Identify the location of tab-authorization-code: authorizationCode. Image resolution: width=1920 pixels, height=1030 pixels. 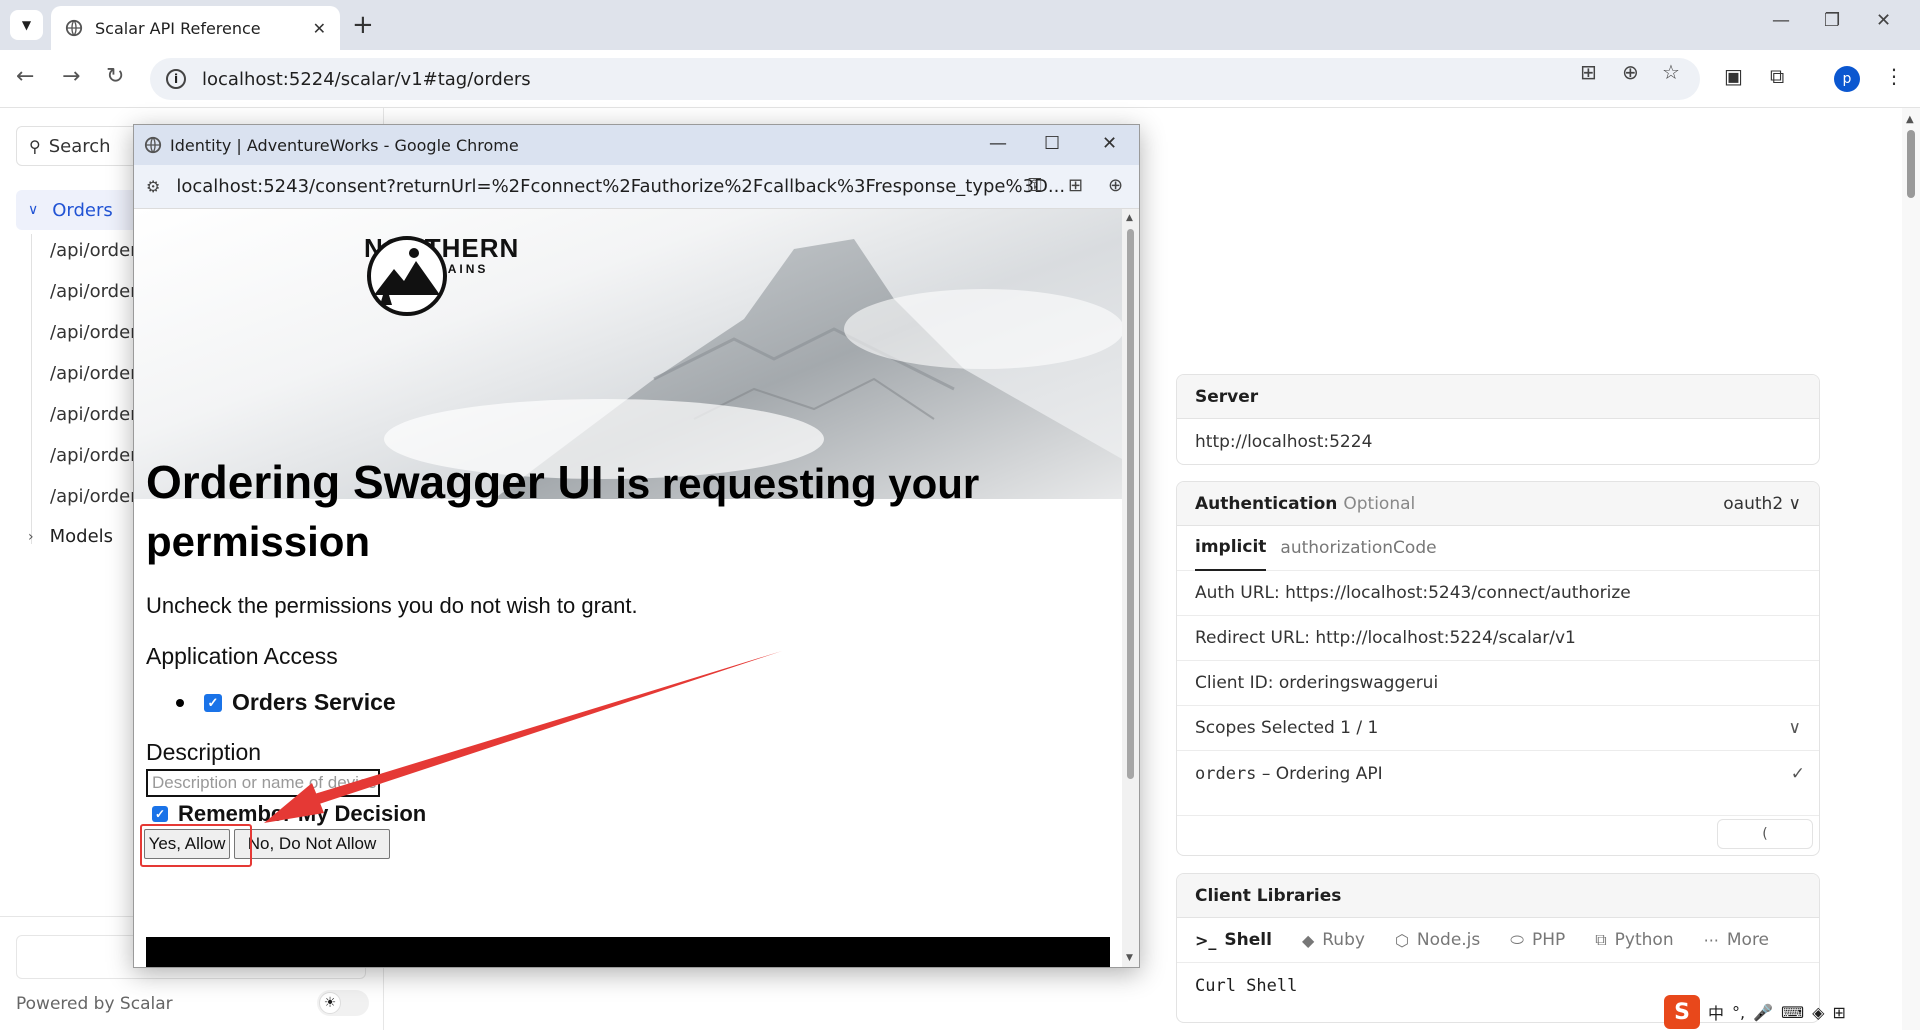
(1358, 548).